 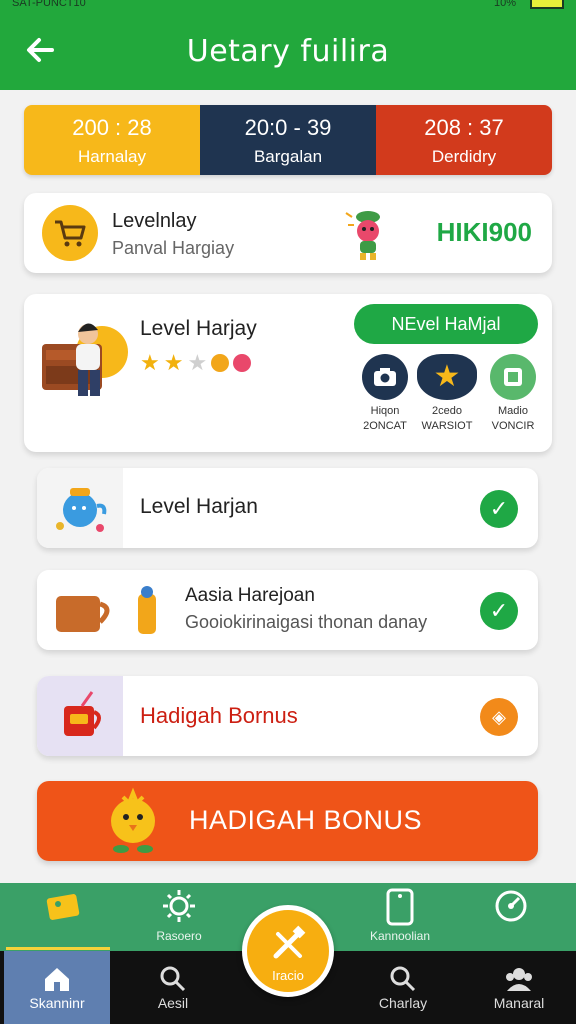 I want to click on stat-value: 208 : 37, so click(x=464, y=127).